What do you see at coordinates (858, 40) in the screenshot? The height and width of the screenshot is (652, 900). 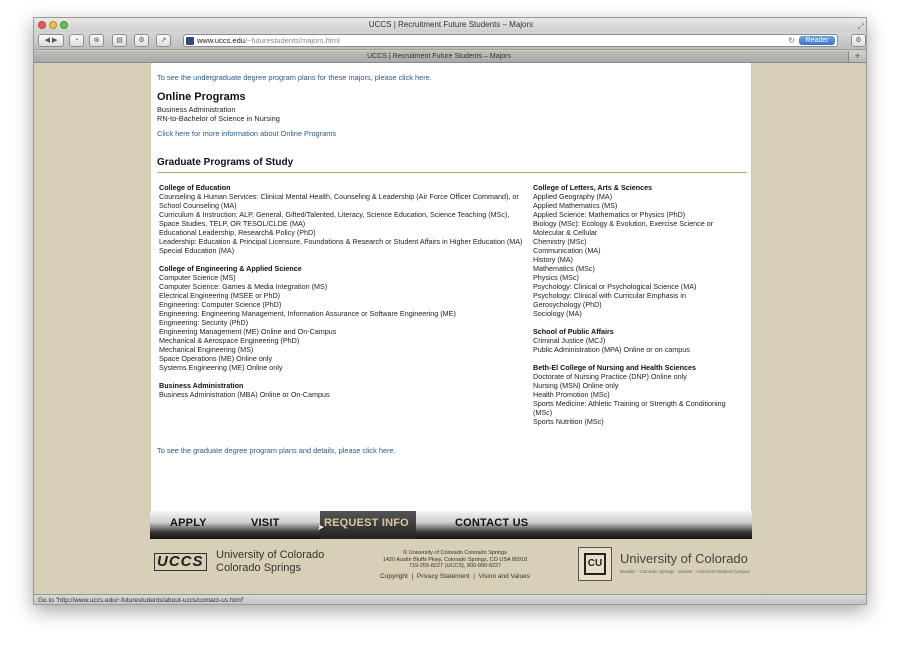 I see `gear-icon: ⚙` at bounding box center [858, 40].